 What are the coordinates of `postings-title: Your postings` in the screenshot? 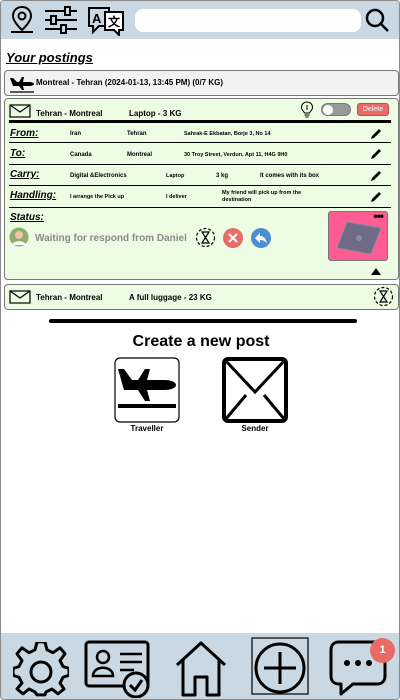 It's located at (49, 57).